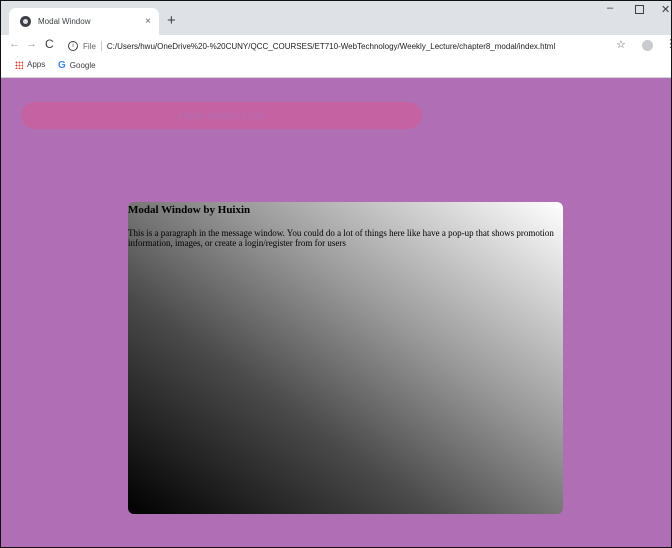 The height and width of the screenshot is (548, 672). I want to click on bookmarks-bar: Apps G Google, so click(336, 67).